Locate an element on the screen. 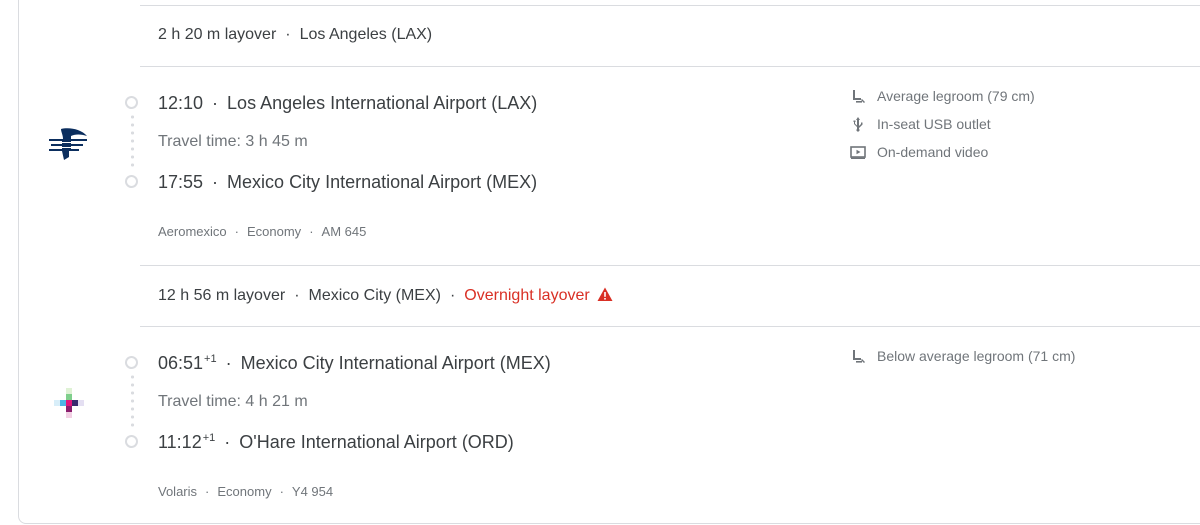  amenity-legroom: Below average legroom (71 cm) is located at coordinates (962, 356).